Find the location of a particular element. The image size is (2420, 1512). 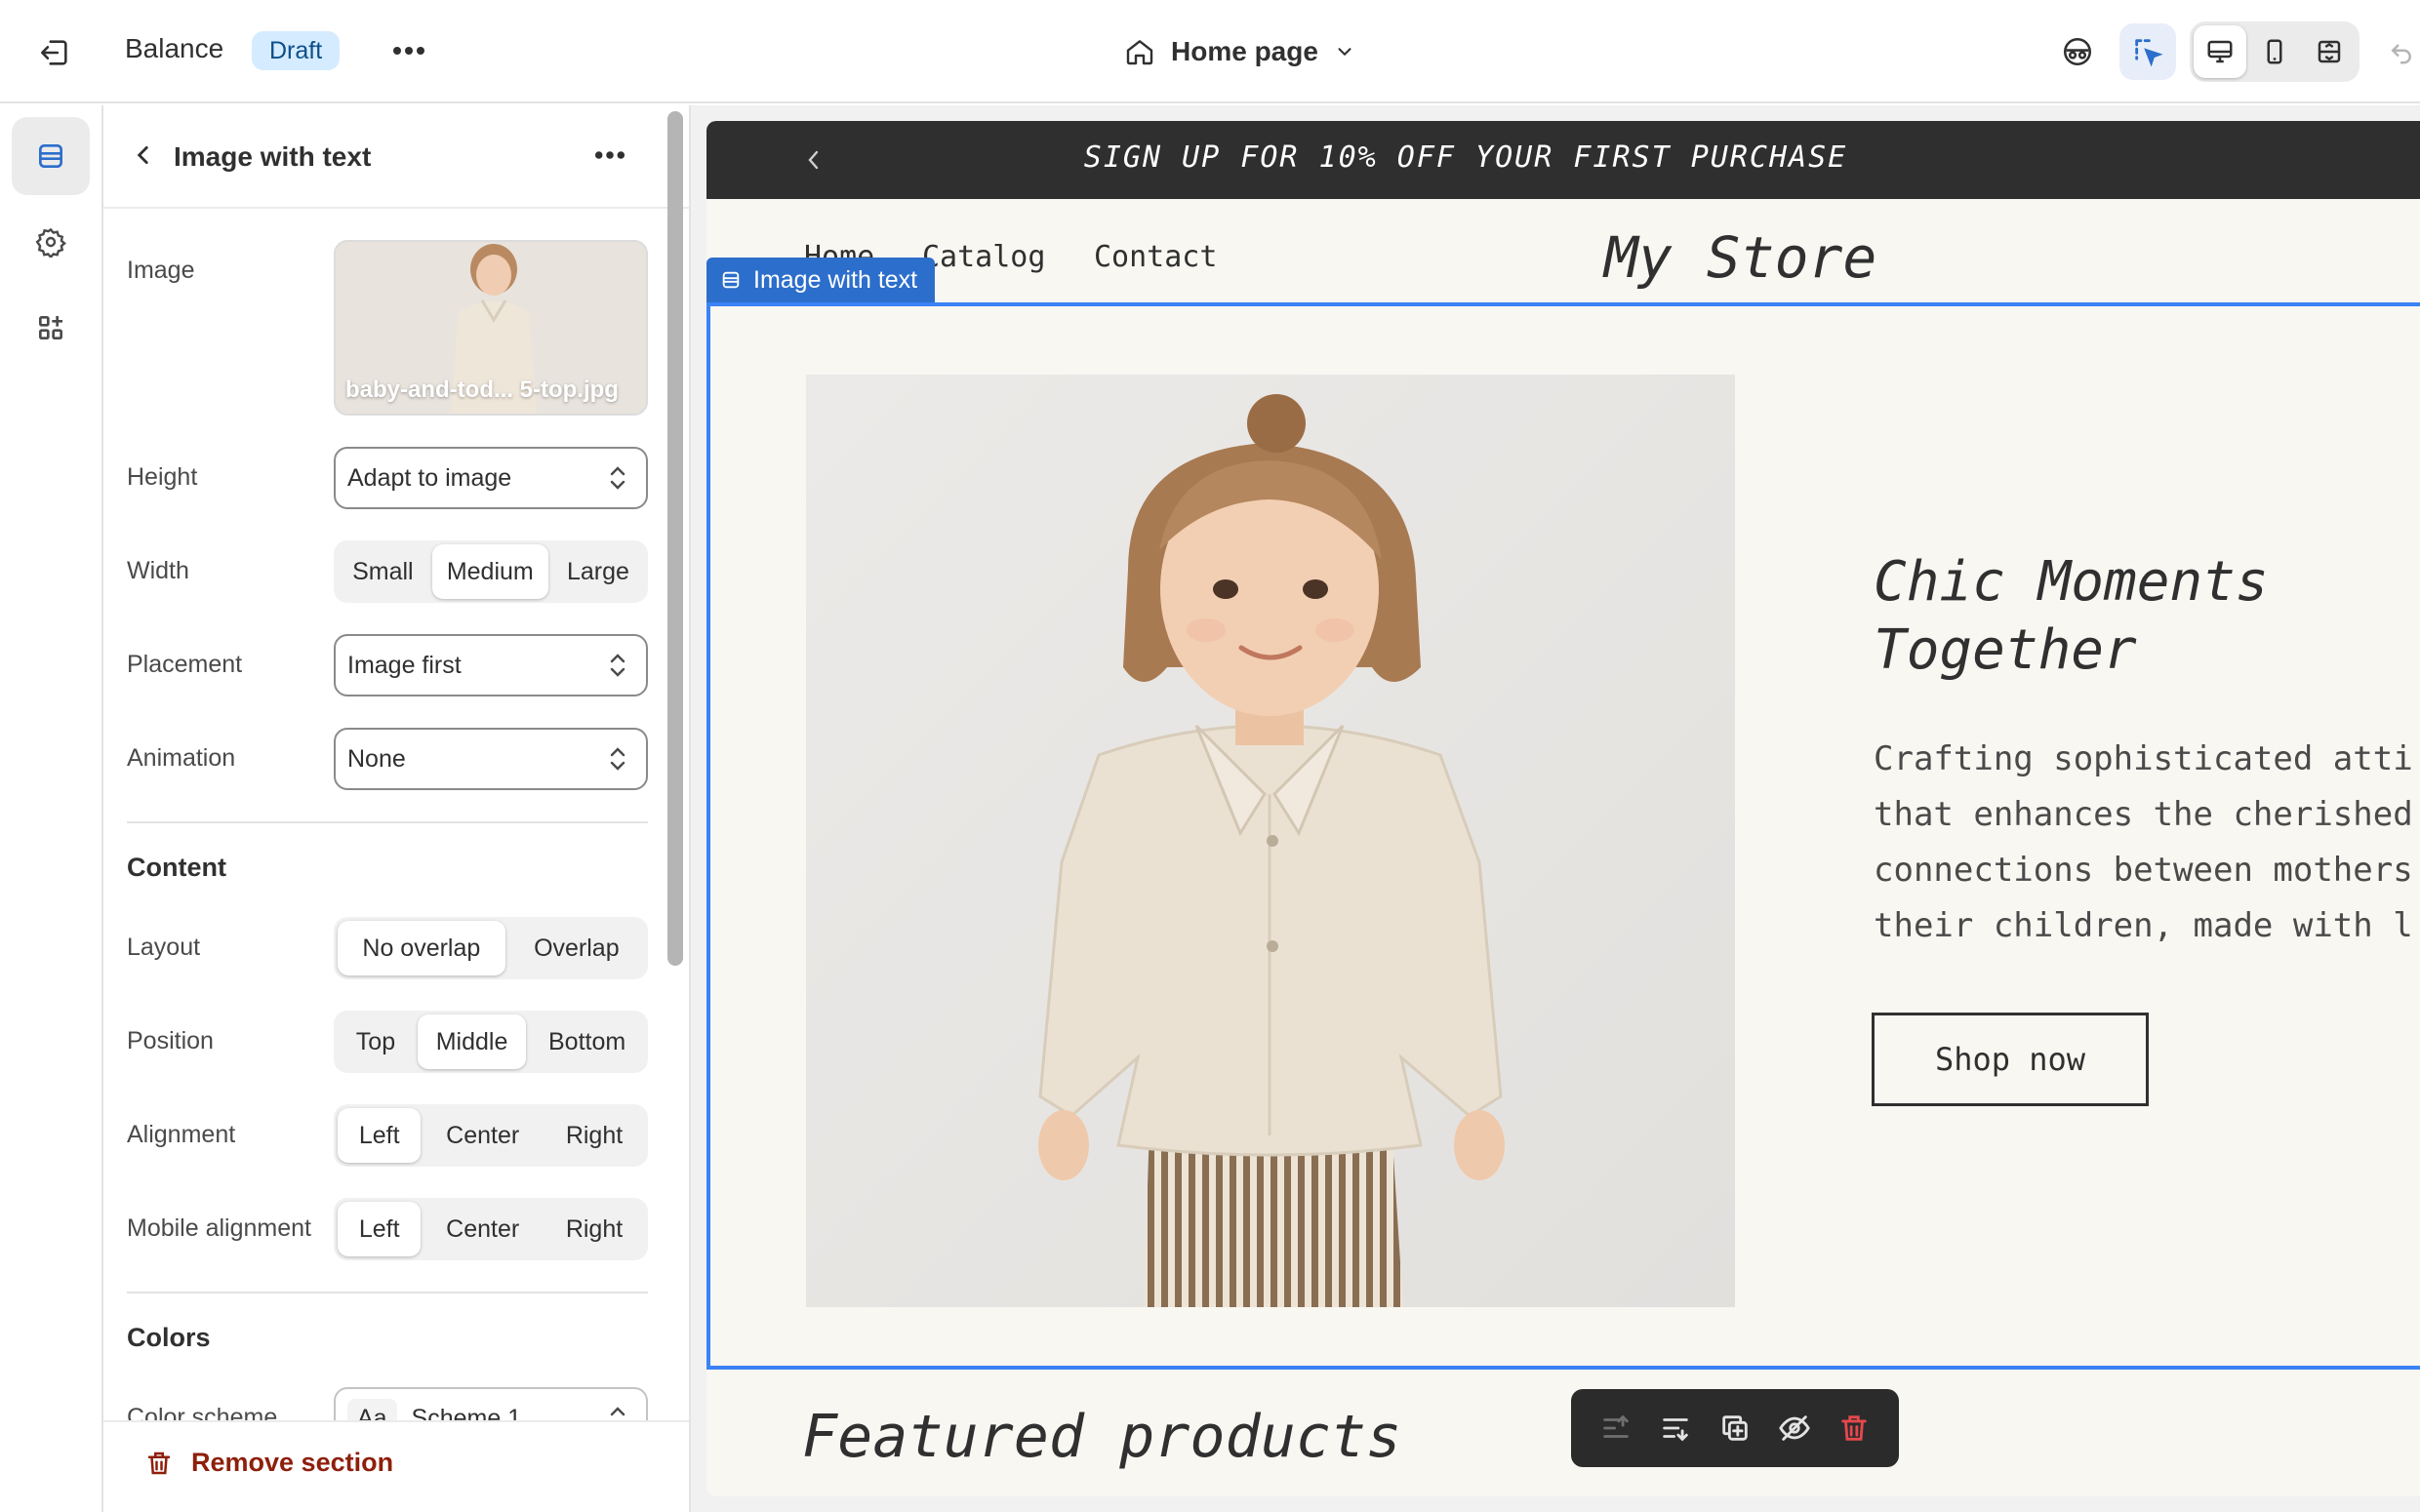

undo-button is located at coordinates (2396, 51).